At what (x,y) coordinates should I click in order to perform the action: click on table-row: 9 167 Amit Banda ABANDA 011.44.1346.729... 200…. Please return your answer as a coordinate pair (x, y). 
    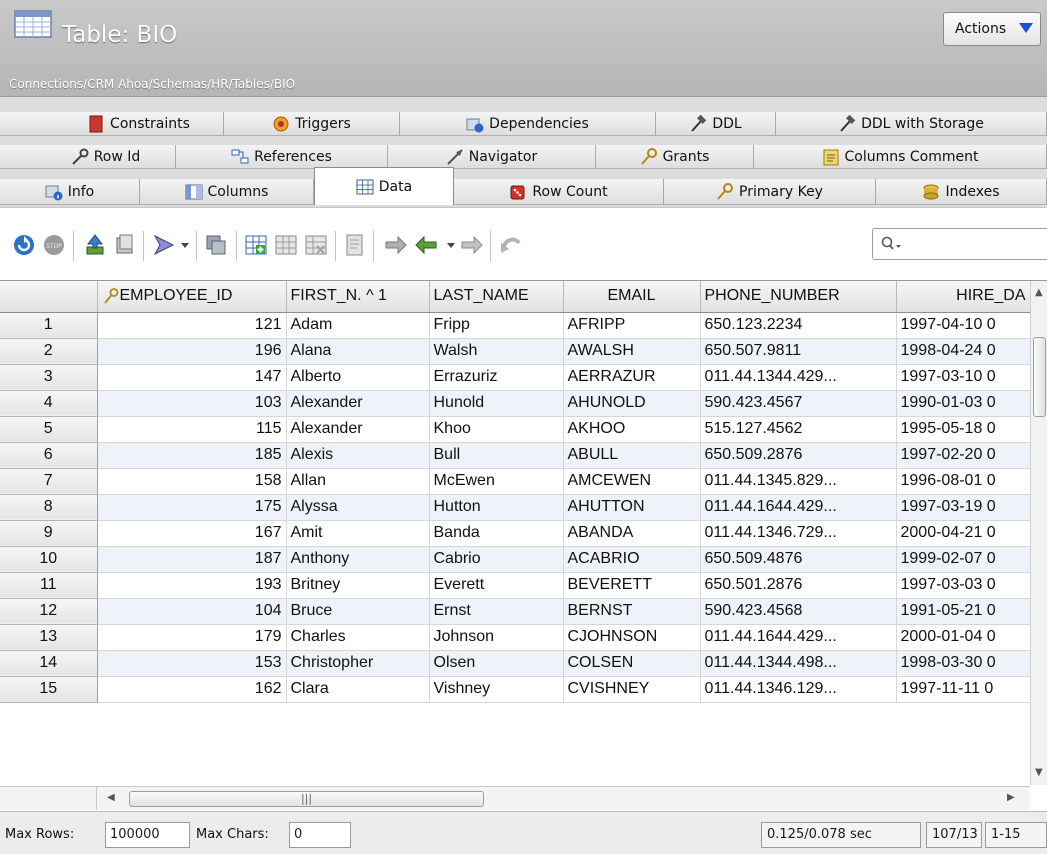
    Looking at the image, I should click on (515, 533).